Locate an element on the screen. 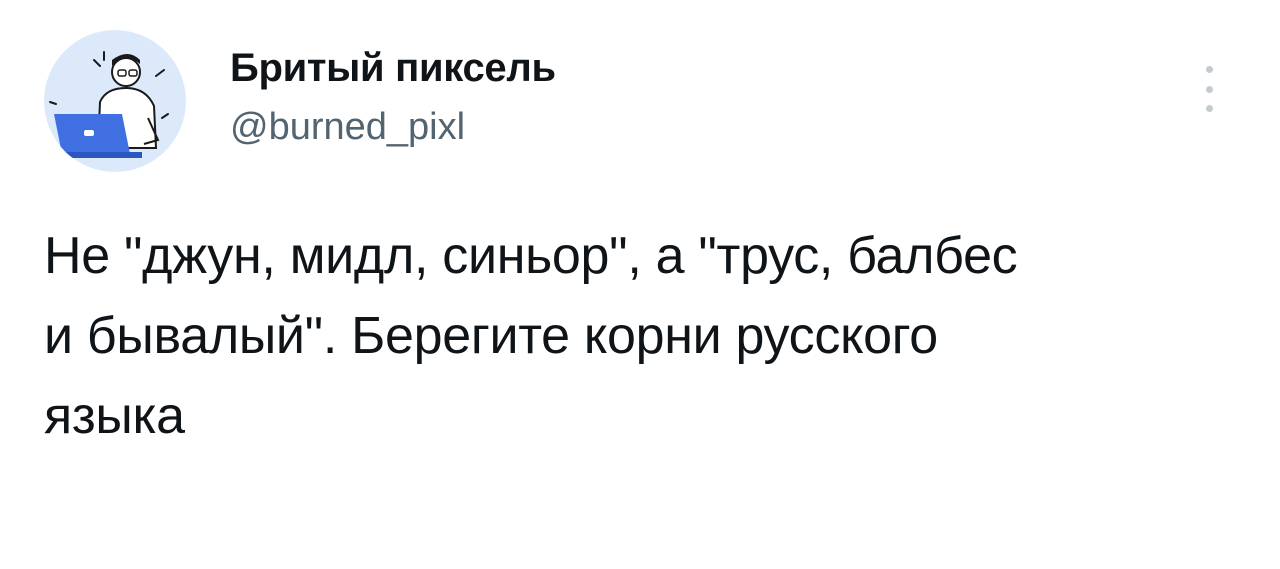 This screenshot has width=1280, height=569. tweet-text-line: Не "джун, мидл, синьор", а "трус, балбес is located at coordinates (531, 256).